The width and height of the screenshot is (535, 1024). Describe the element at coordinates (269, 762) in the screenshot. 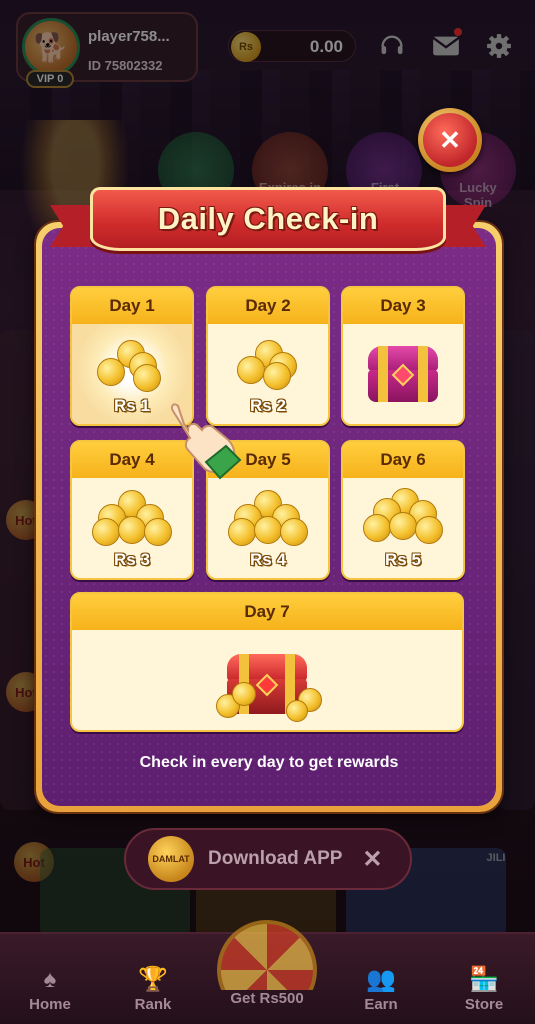

I see `checkin-note: Check in every day to get rewards` at that location.